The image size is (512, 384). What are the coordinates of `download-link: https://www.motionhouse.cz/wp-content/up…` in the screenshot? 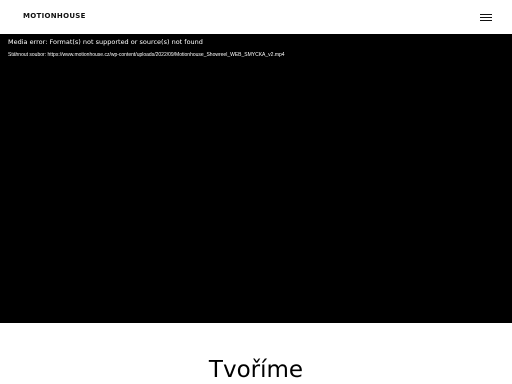 It's located at (165, 55).